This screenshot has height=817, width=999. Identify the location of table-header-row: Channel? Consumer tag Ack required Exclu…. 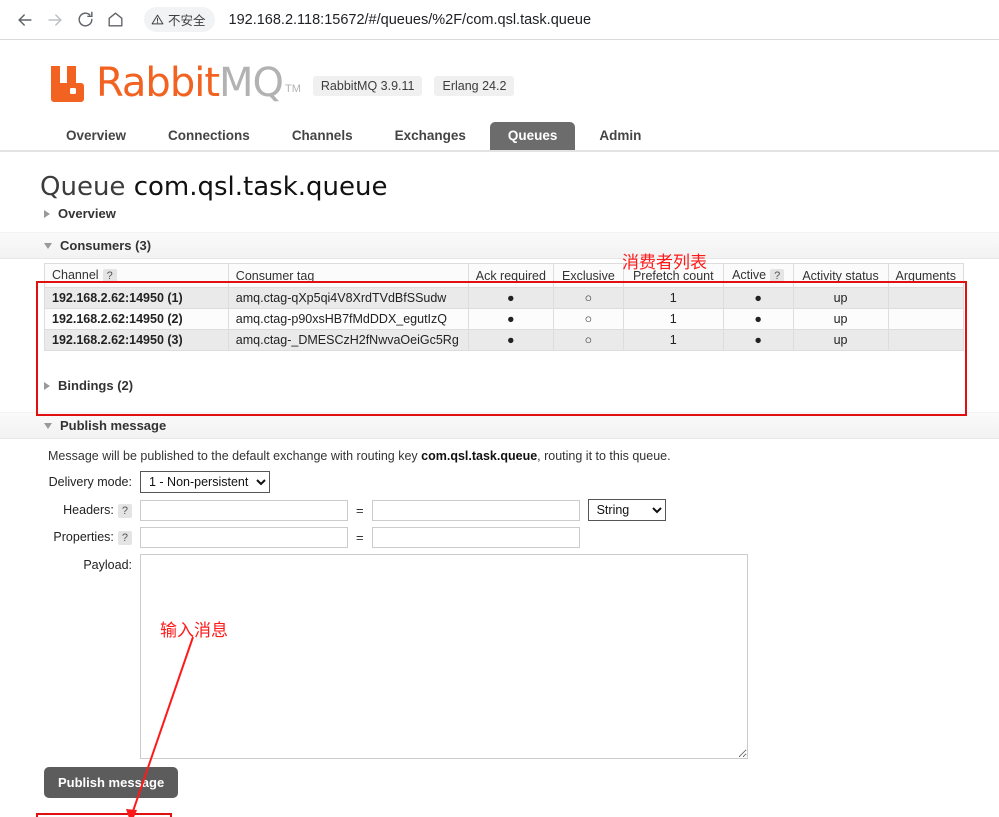
(504, 275).